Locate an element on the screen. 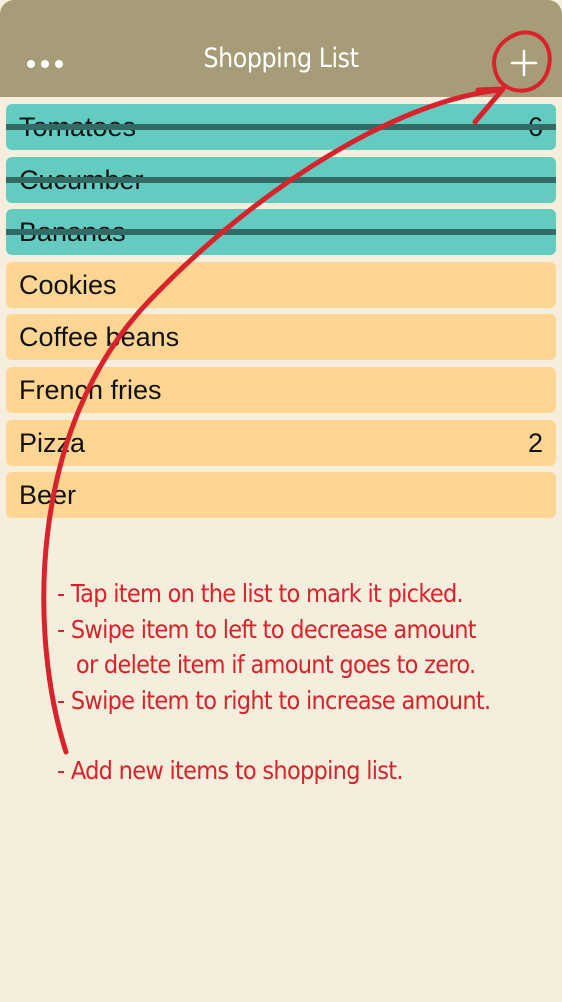  plus-icon is located at coordinates (524, 63).